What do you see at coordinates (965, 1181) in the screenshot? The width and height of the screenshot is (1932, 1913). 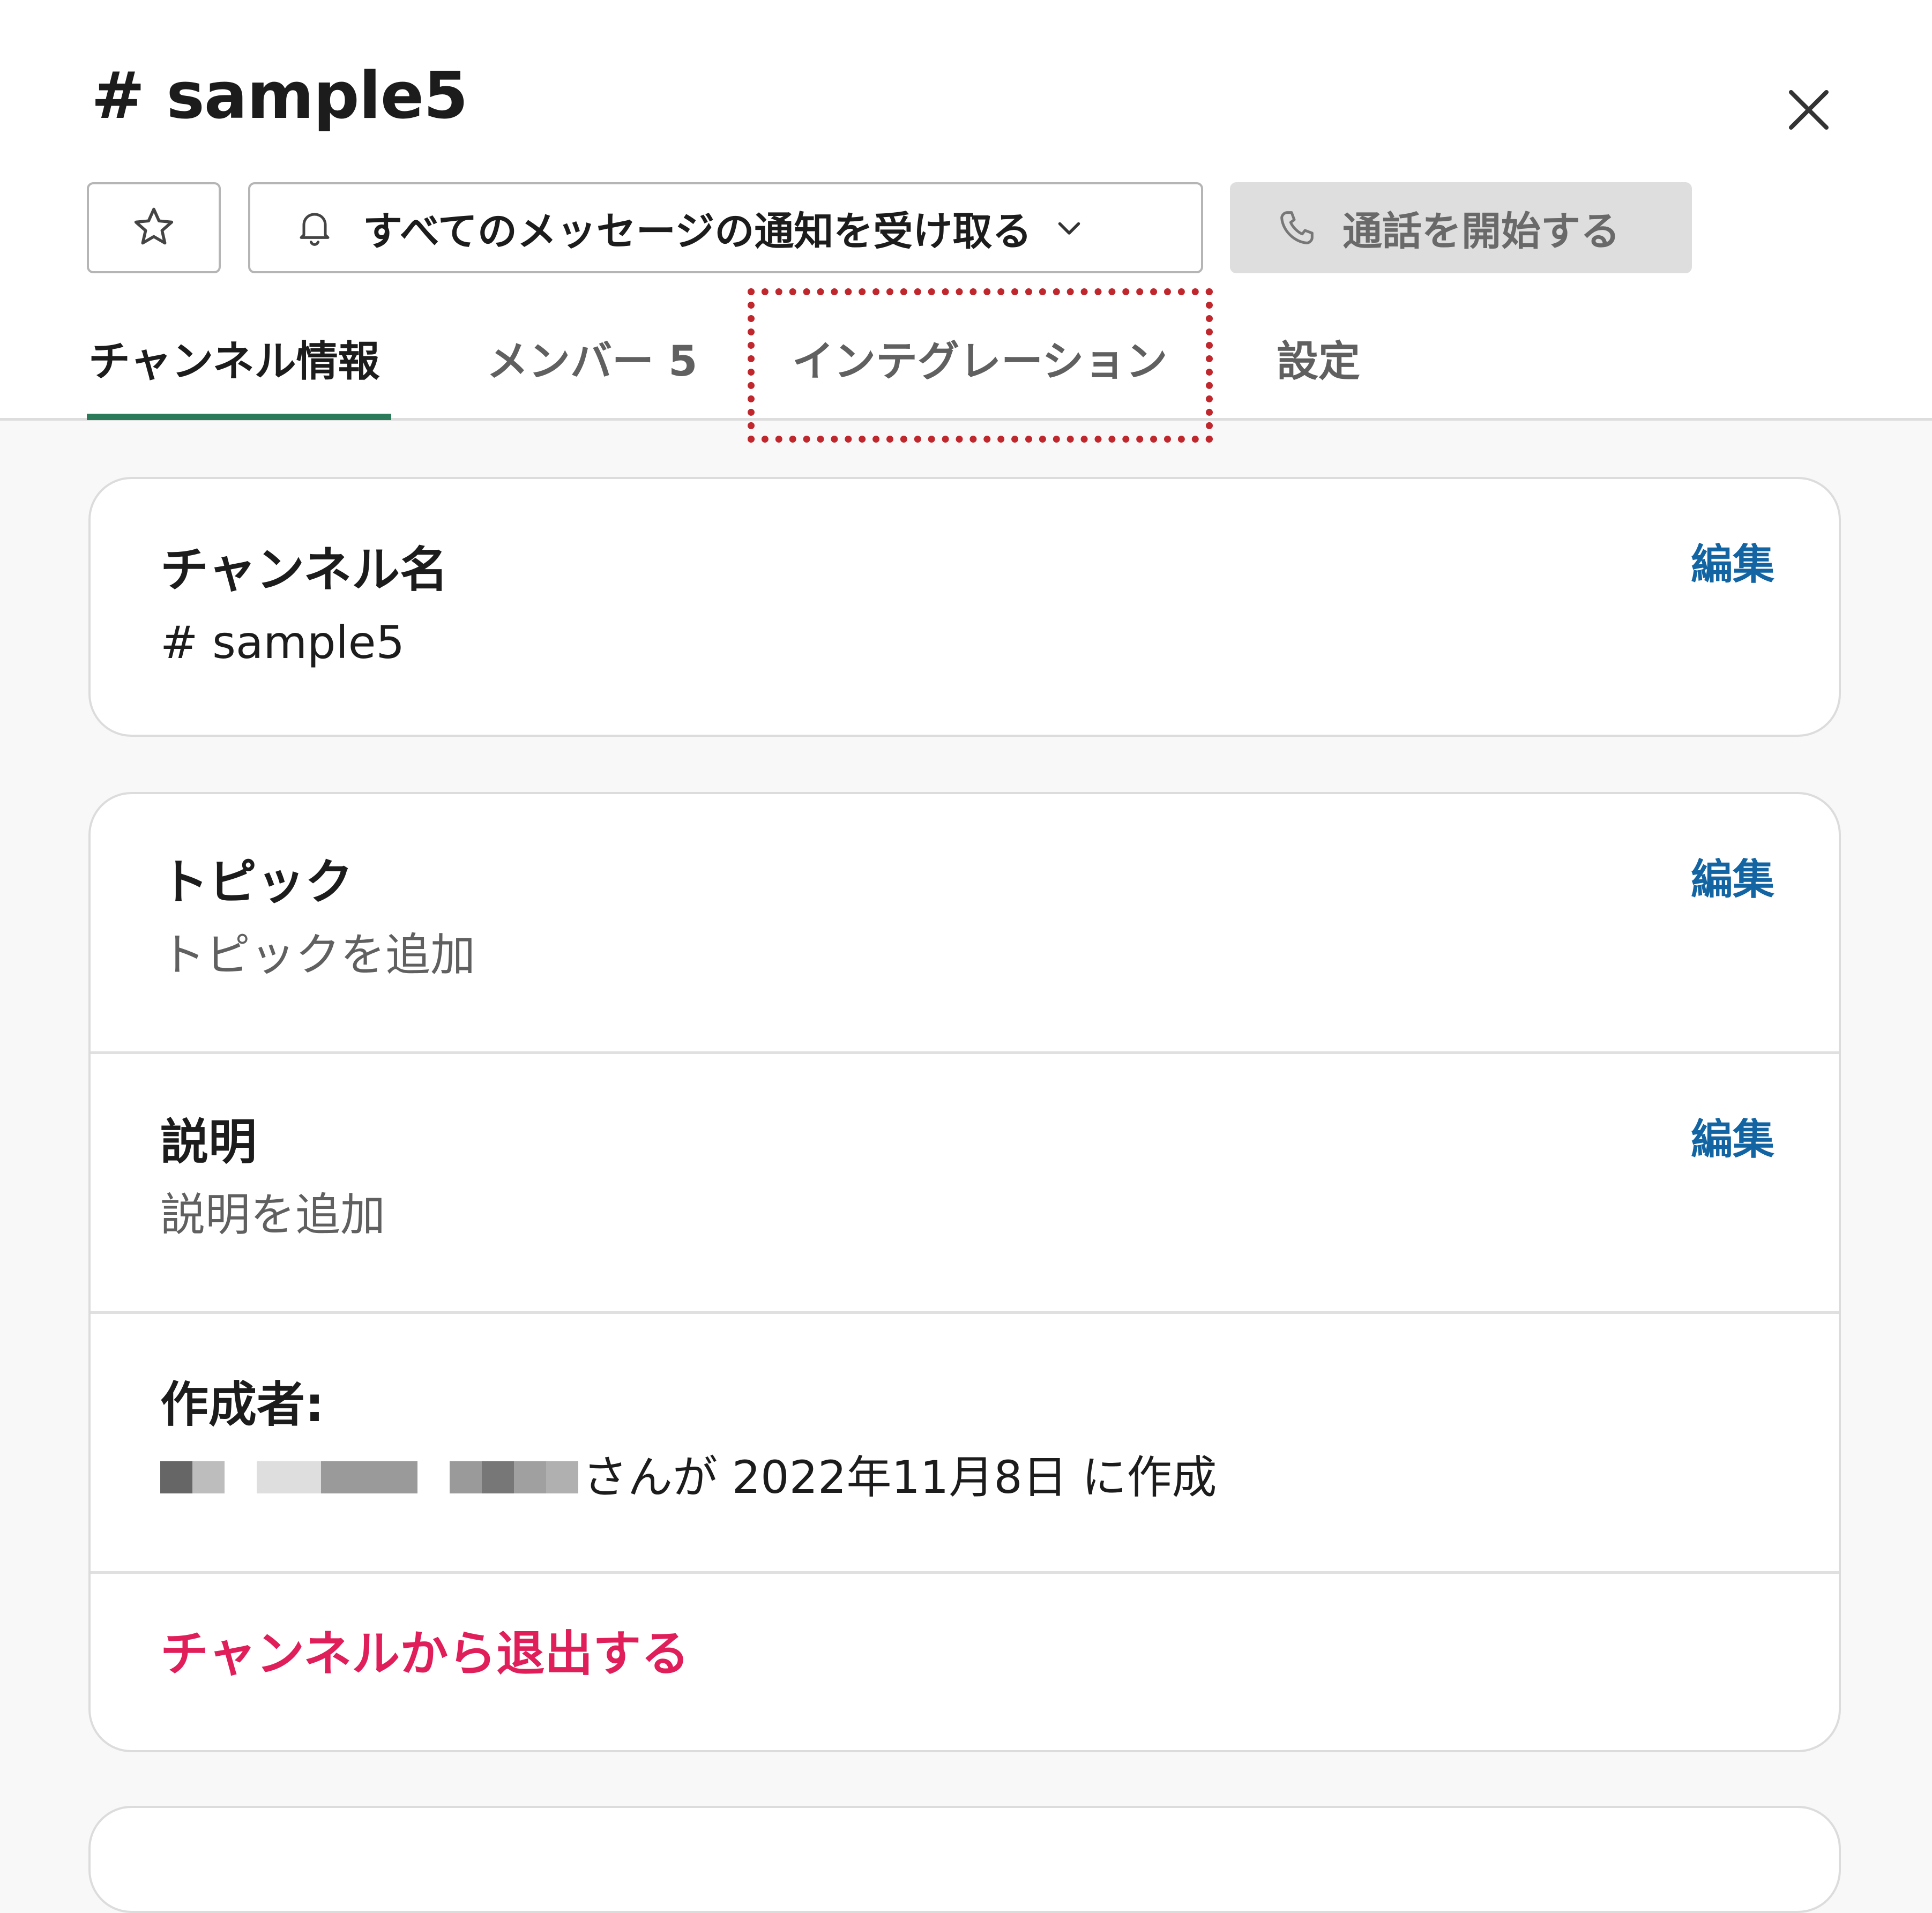 I see `description-section: 説明 説明を追加 編集` at bounding box center [965, 1181].